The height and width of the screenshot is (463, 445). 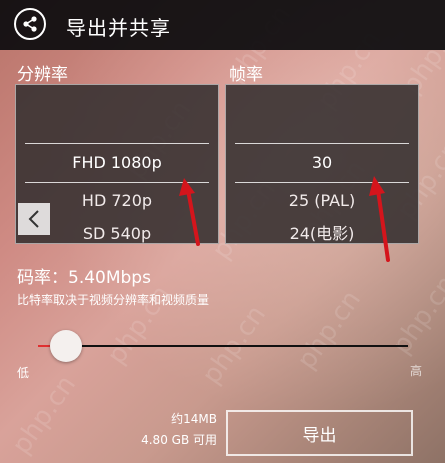 I want to click on export-button: 导出, so click(x=319, y=433).